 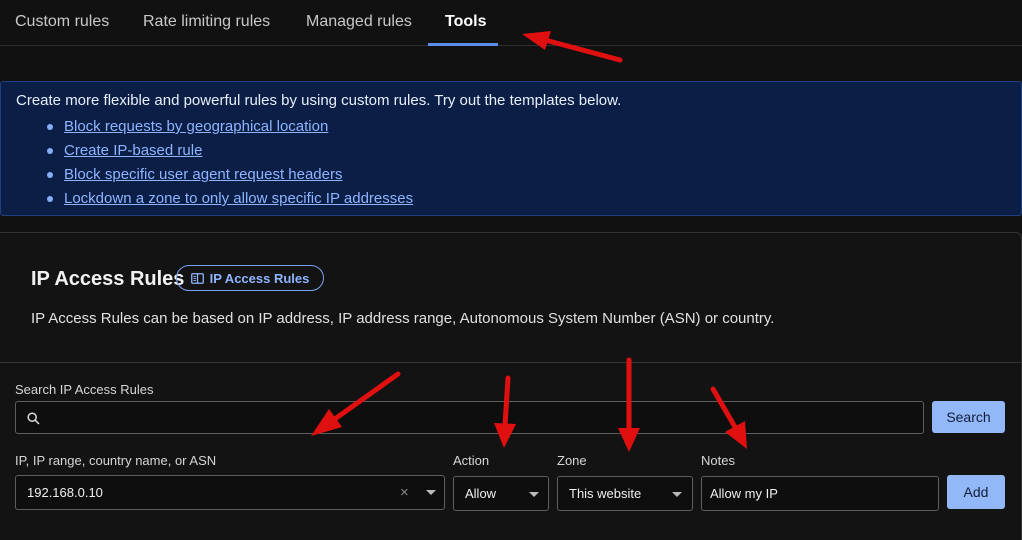 What do you see at coordinates (84, 389) in the screenshot?
I see `search-label: Search IP Access Rules` at bounding box center [84, 389].